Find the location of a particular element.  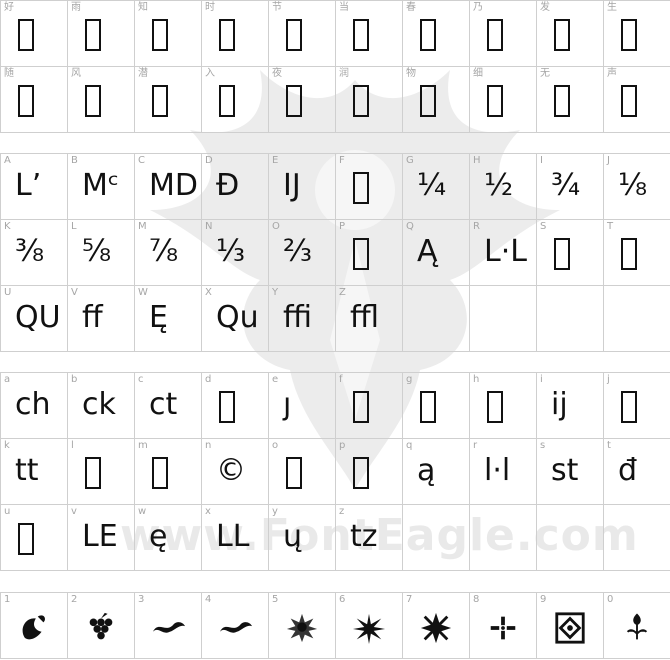

glyph-key-label: 无 is located at coordinates (545, 73).